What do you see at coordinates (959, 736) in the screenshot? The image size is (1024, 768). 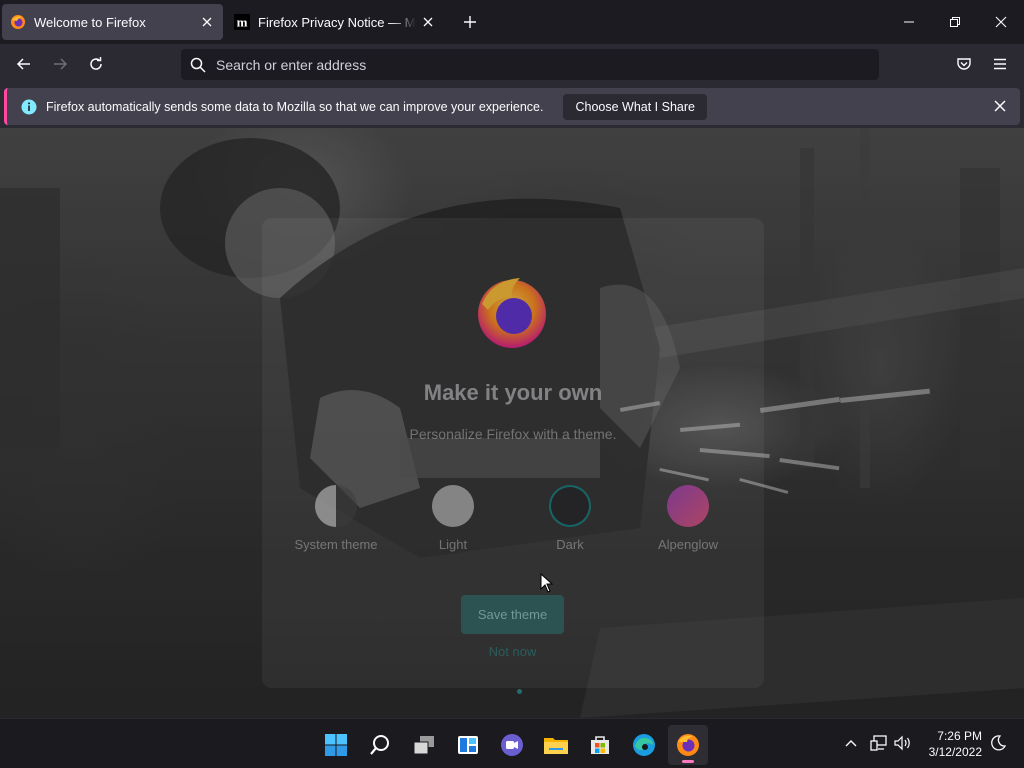 I see `clock-time: 7:26 PM` at bounding box center [959, 736].